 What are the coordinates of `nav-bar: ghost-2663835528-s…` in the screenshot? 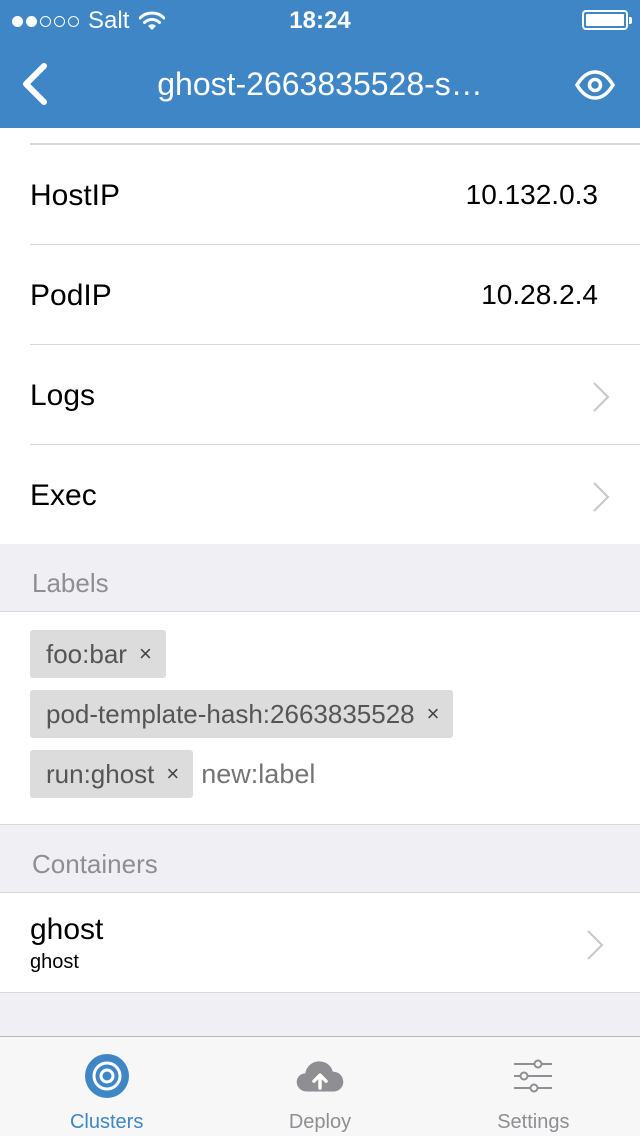 It's located at (320, 84).